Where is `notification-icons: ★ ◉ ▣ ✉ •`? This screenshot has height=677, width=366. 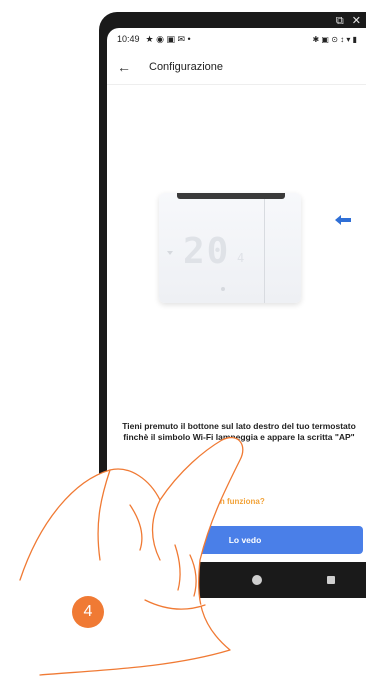 notification-icons: ★ ◉ ▣ ✉ • is located at coordinates (168, 38).